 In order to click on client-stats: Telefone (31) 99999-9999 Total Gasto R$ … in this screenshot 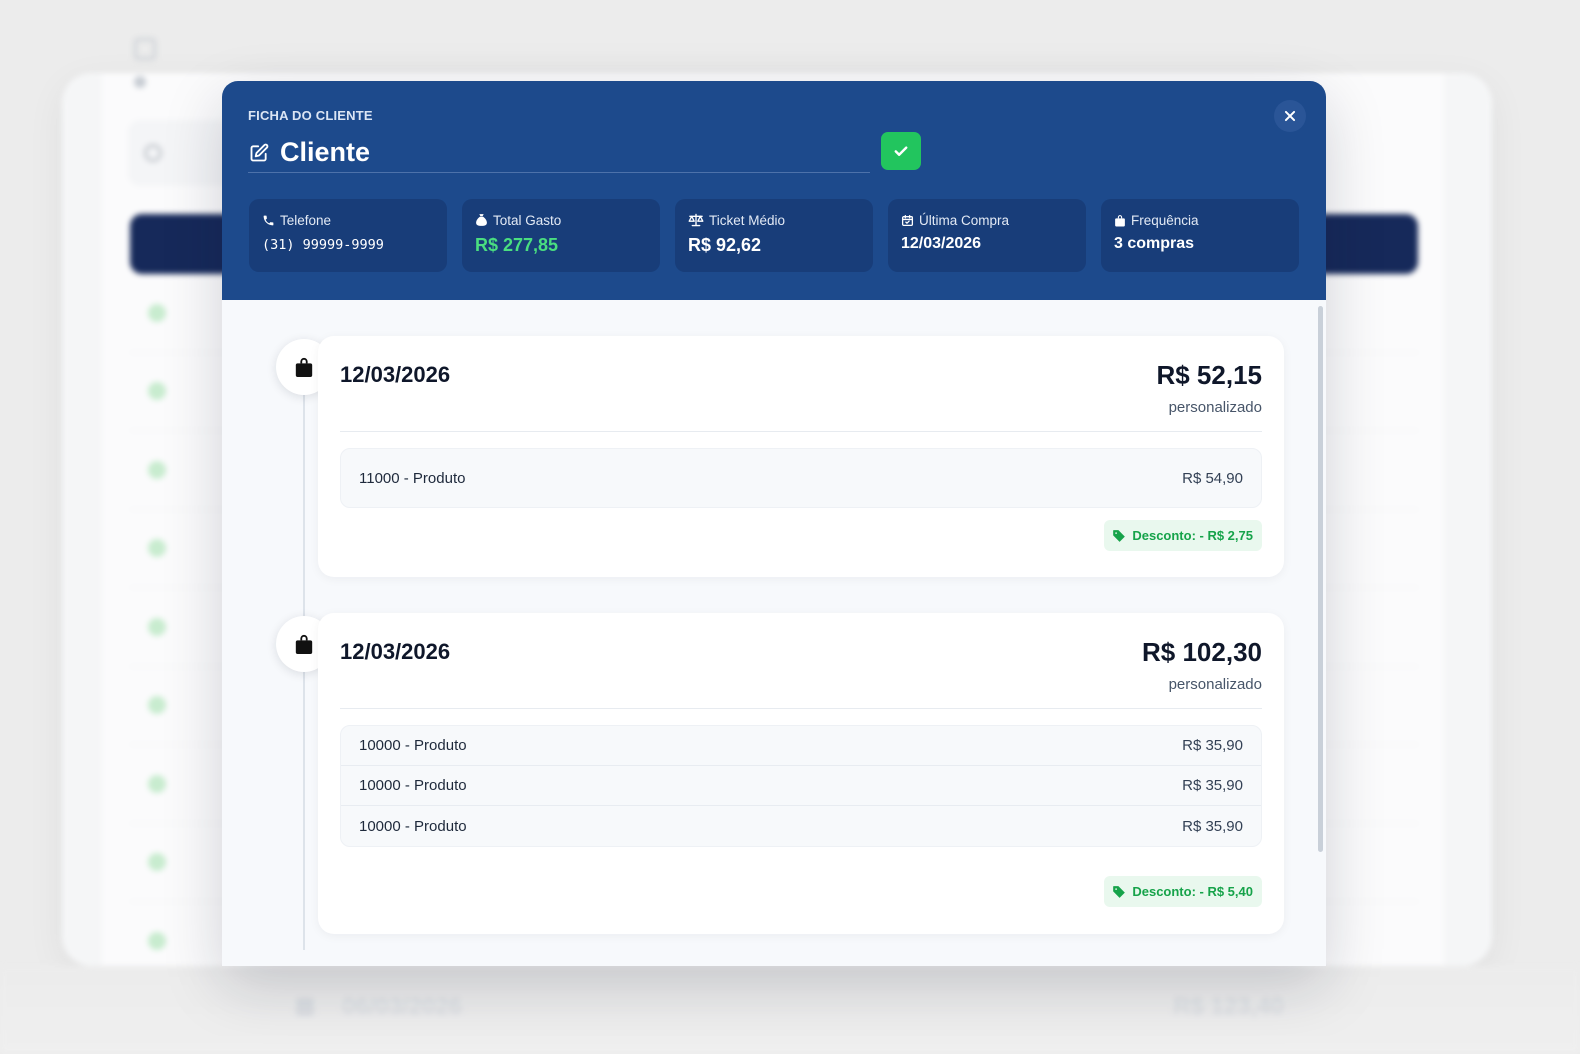, I will do `click(774, 235)`.